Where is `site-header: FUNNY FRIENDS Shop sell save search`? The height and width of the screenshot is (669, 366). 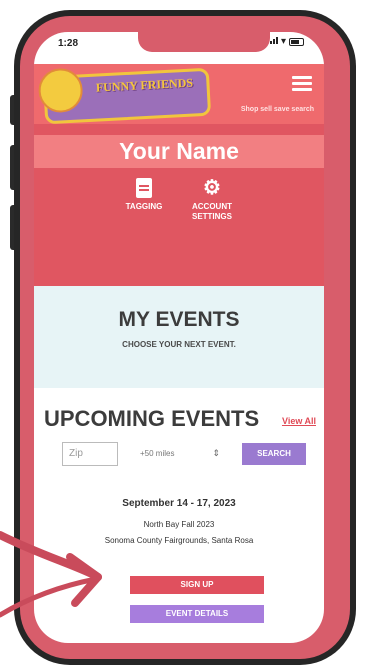
site-header: FUNNY FRIENDS Shop sell save search is located at coordinates (179, 94).